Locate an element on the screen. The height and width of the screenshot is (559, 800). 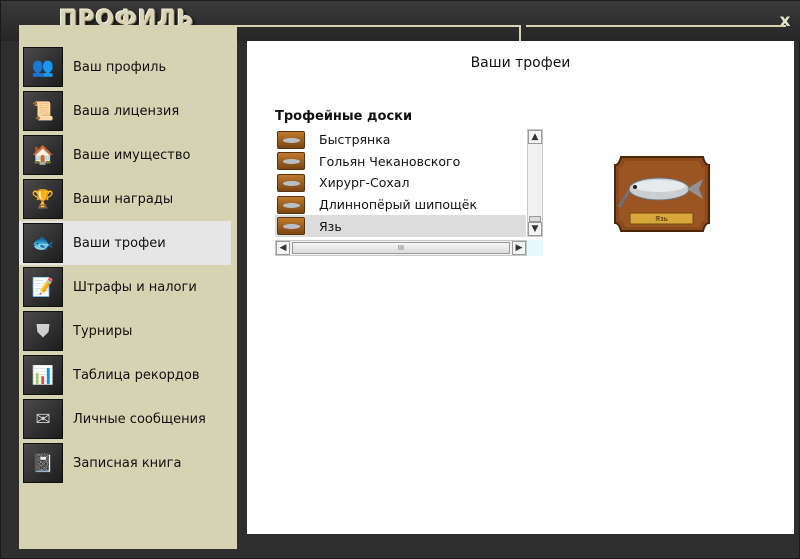
scroll-left-icon: ◀ is located at coordinates (283, 248).